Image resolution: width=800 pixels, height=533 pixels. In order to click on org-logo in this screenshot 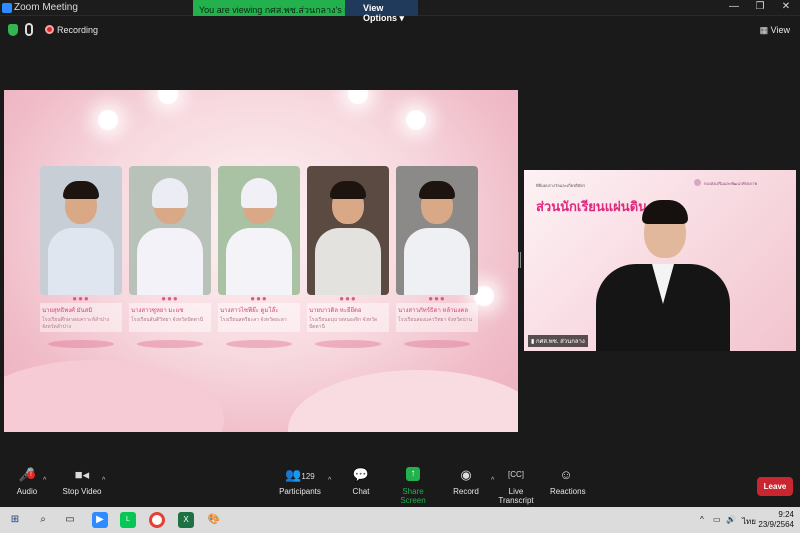, I will do `click(697, 182)`.